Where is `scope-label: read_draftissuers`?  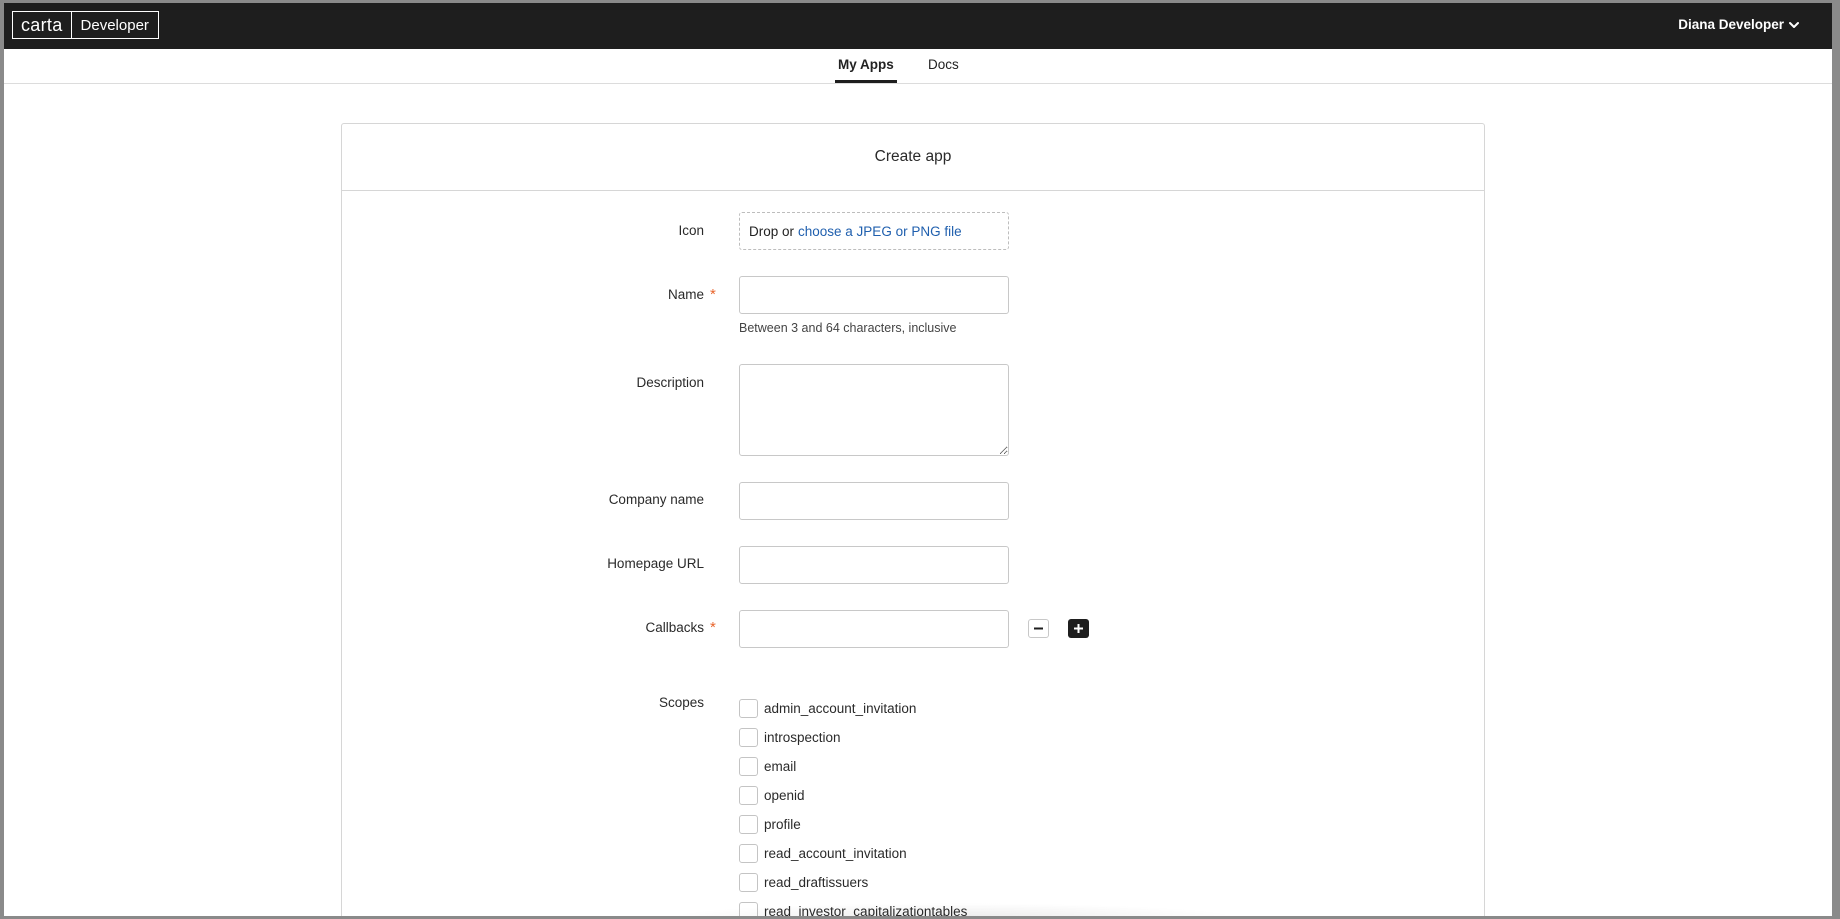
scope-label: read_draftissuers is located at coordinates (816, 882).